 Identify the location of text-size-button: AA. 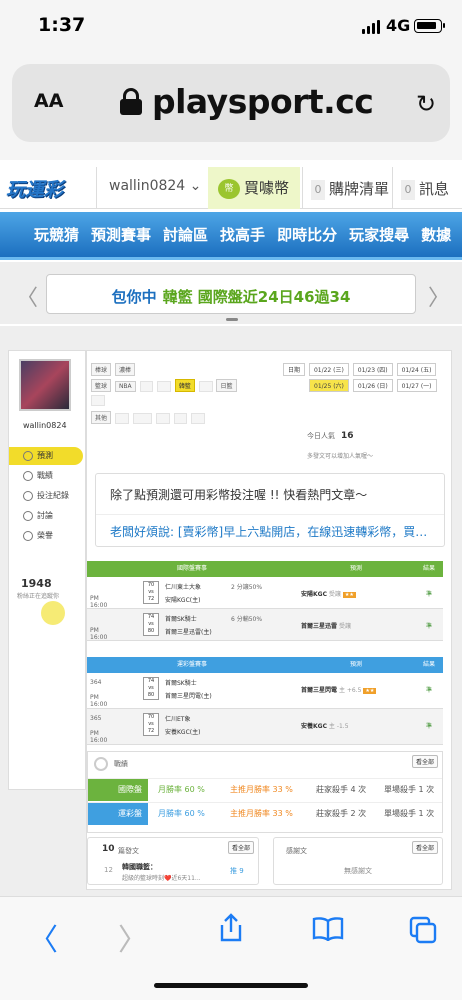
(48, 101).